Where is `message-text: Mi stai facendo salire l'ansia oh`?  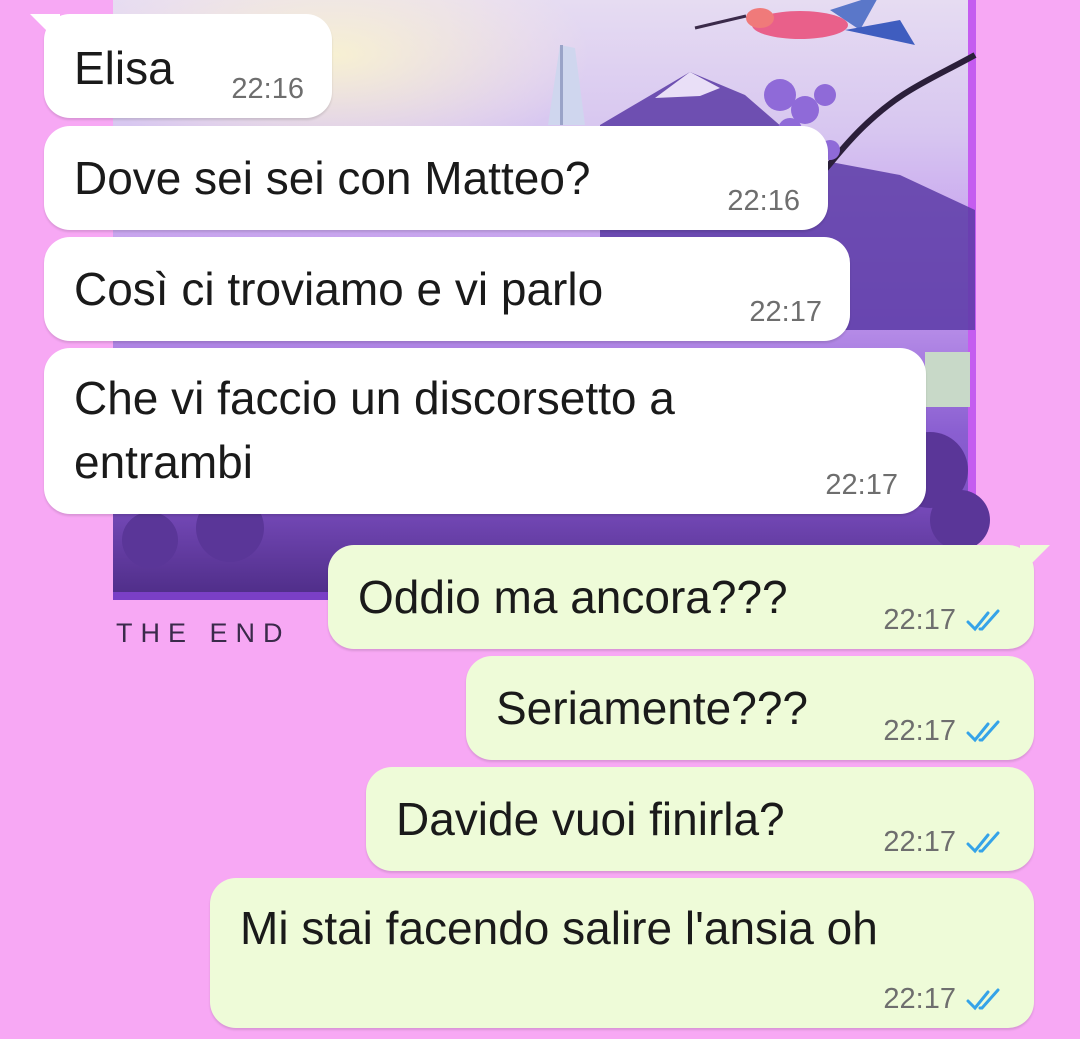
message-text: Mi stai facendo salire l'ansia oh is located at coordinates (559, 928).